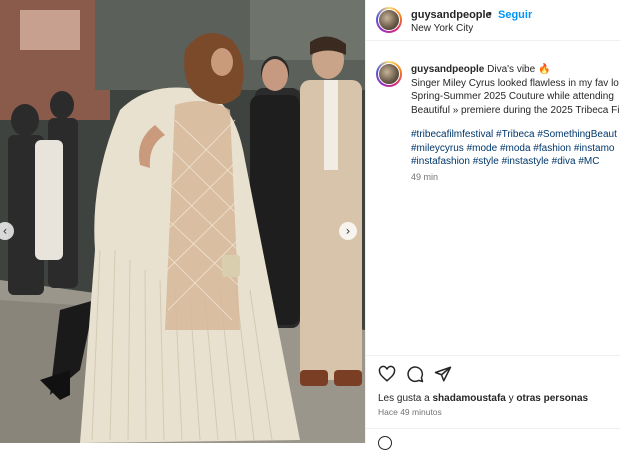 This screenshot has height=450, width=620. I want to click on emoji-icon, so click(385, 443).